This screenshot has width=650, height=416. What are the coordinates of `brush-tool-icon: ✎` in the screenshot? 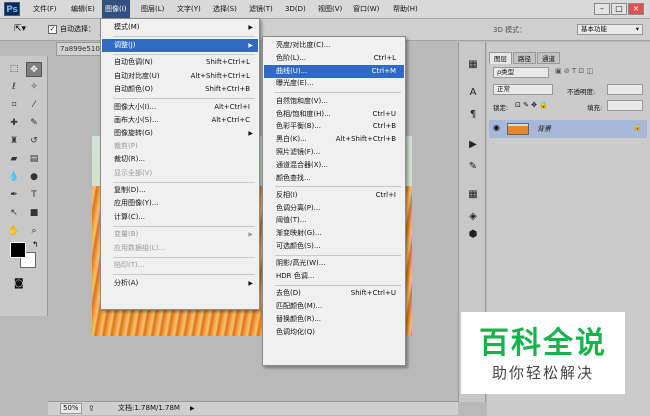 It's located at (34, 123).